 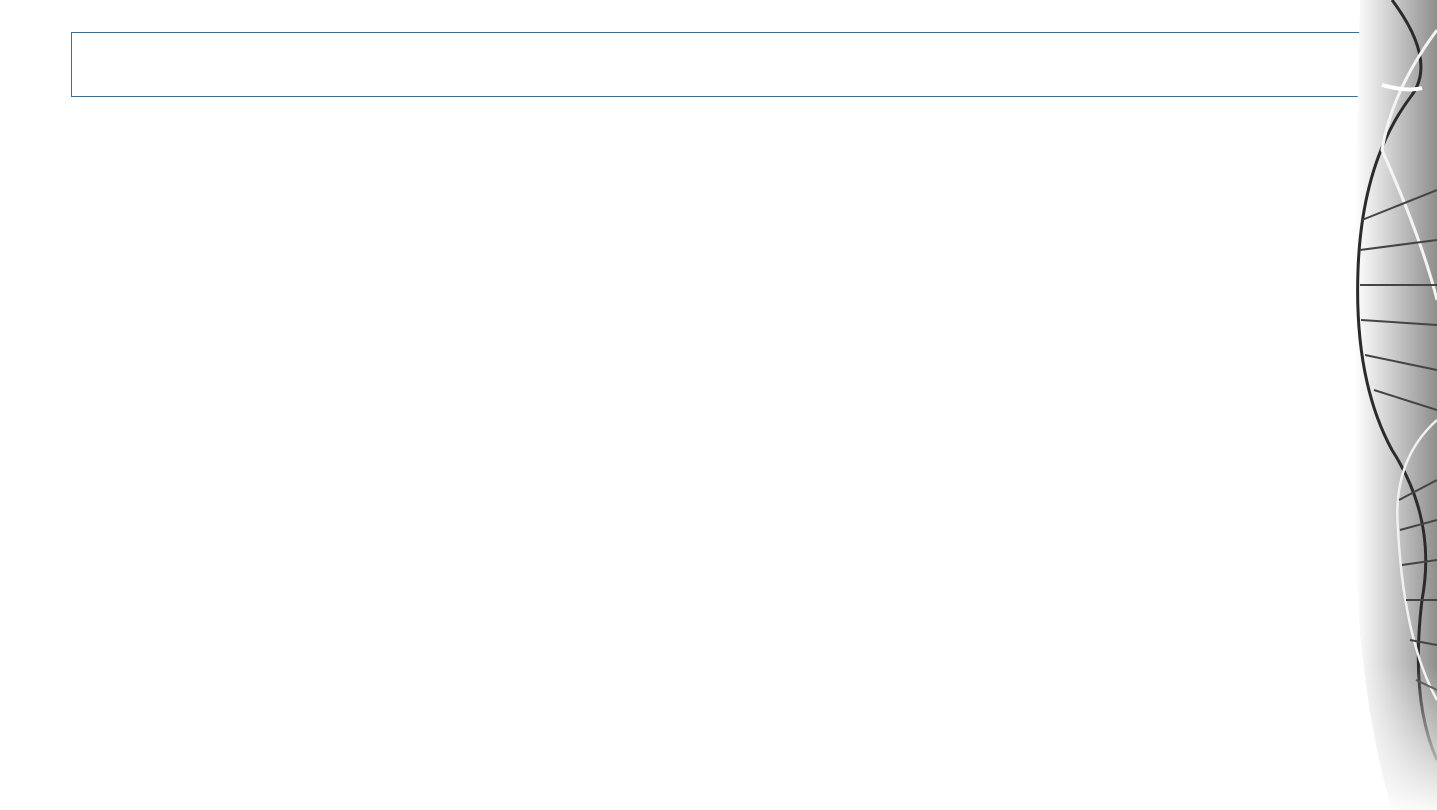 What do you see at coordinates (1394, 405) in the screenshot?
I see `dna-helix-icon` at bounding box center [1394, 405].